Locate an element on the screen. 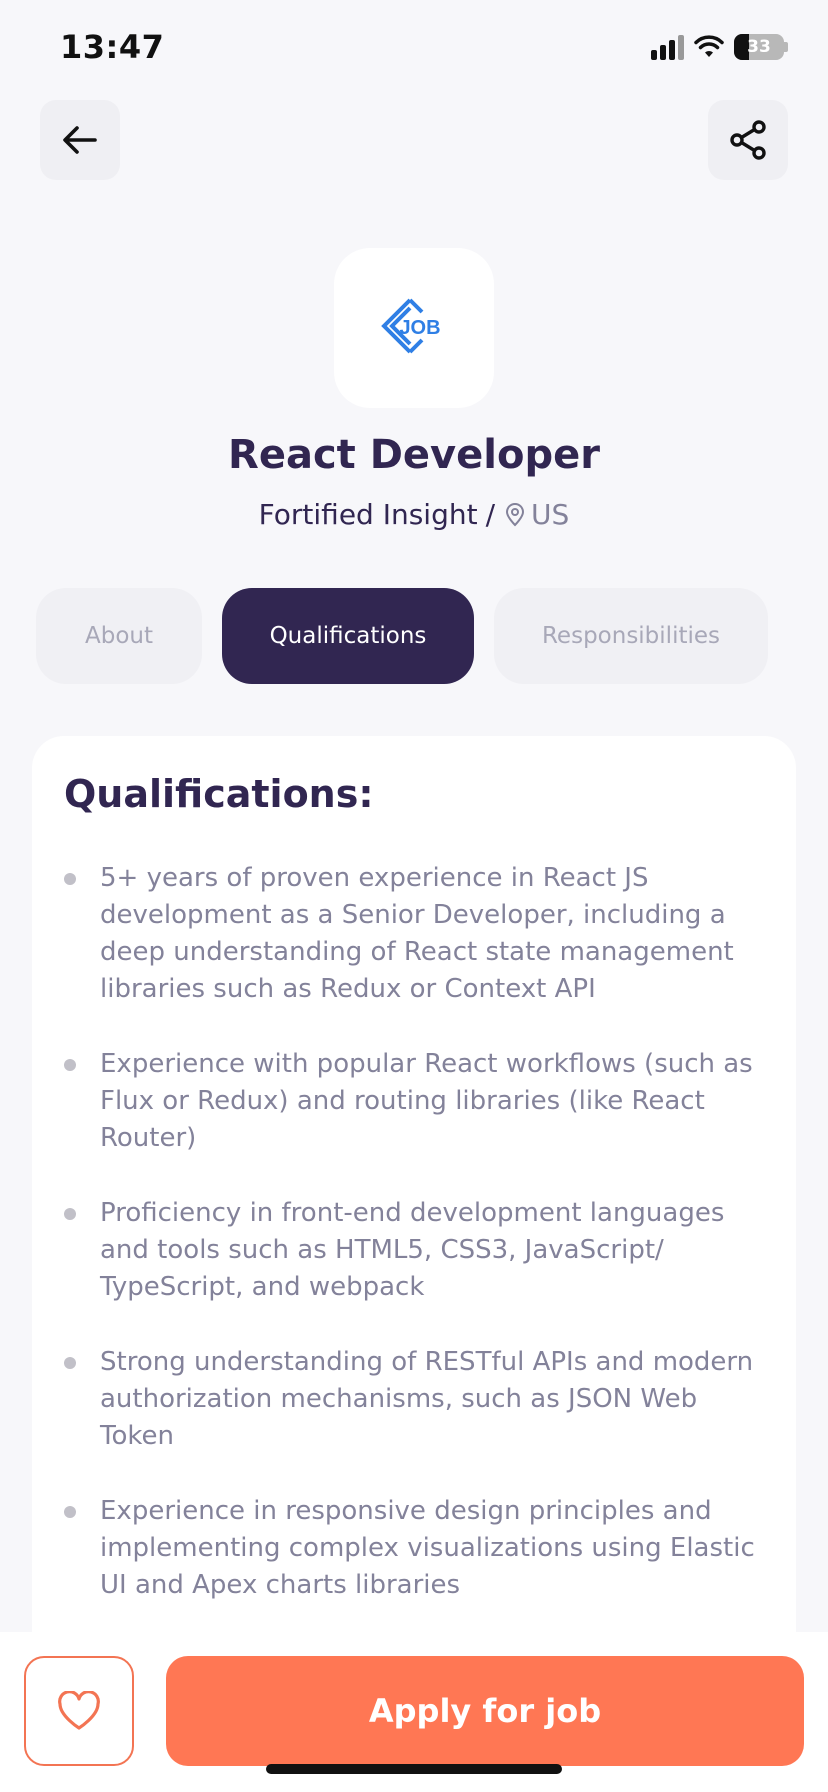 The width and height of the screenshot is (828, 1792). job-title: React Developer is located at coordinates (414, 455).